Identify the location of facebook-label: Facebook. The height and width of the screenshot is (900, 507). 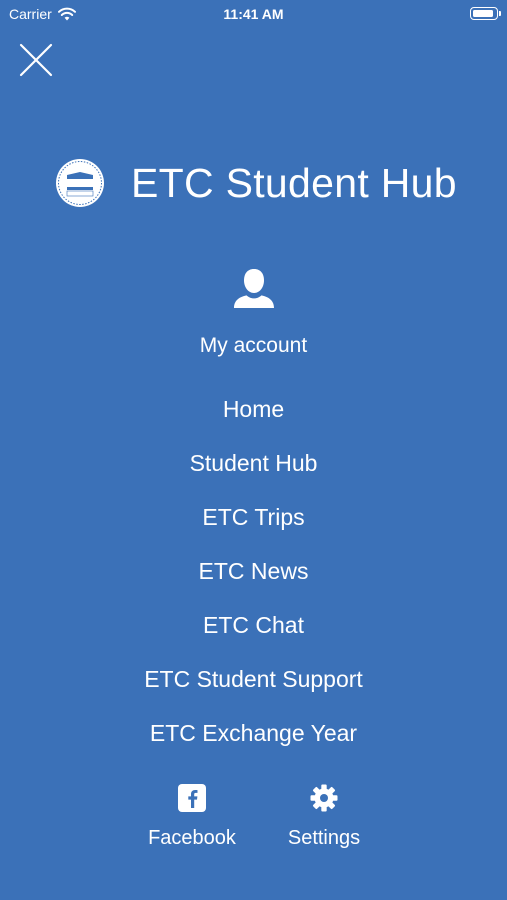
(192, 838).